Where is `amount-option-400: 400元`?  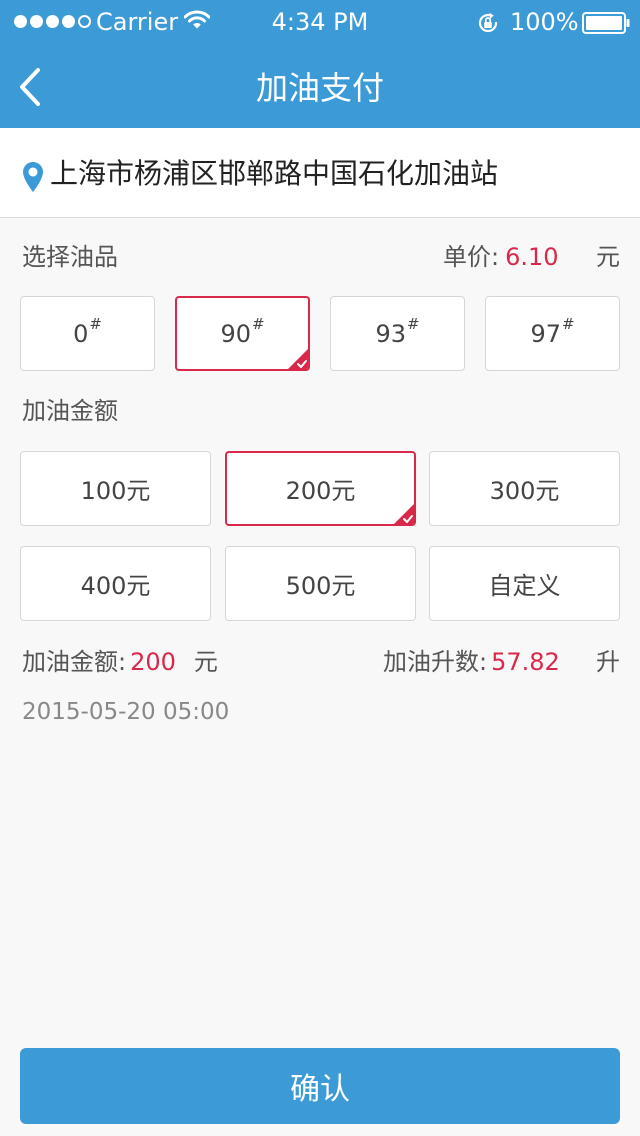 amount-option-400: 400元 is located at coordinates (115, 583).